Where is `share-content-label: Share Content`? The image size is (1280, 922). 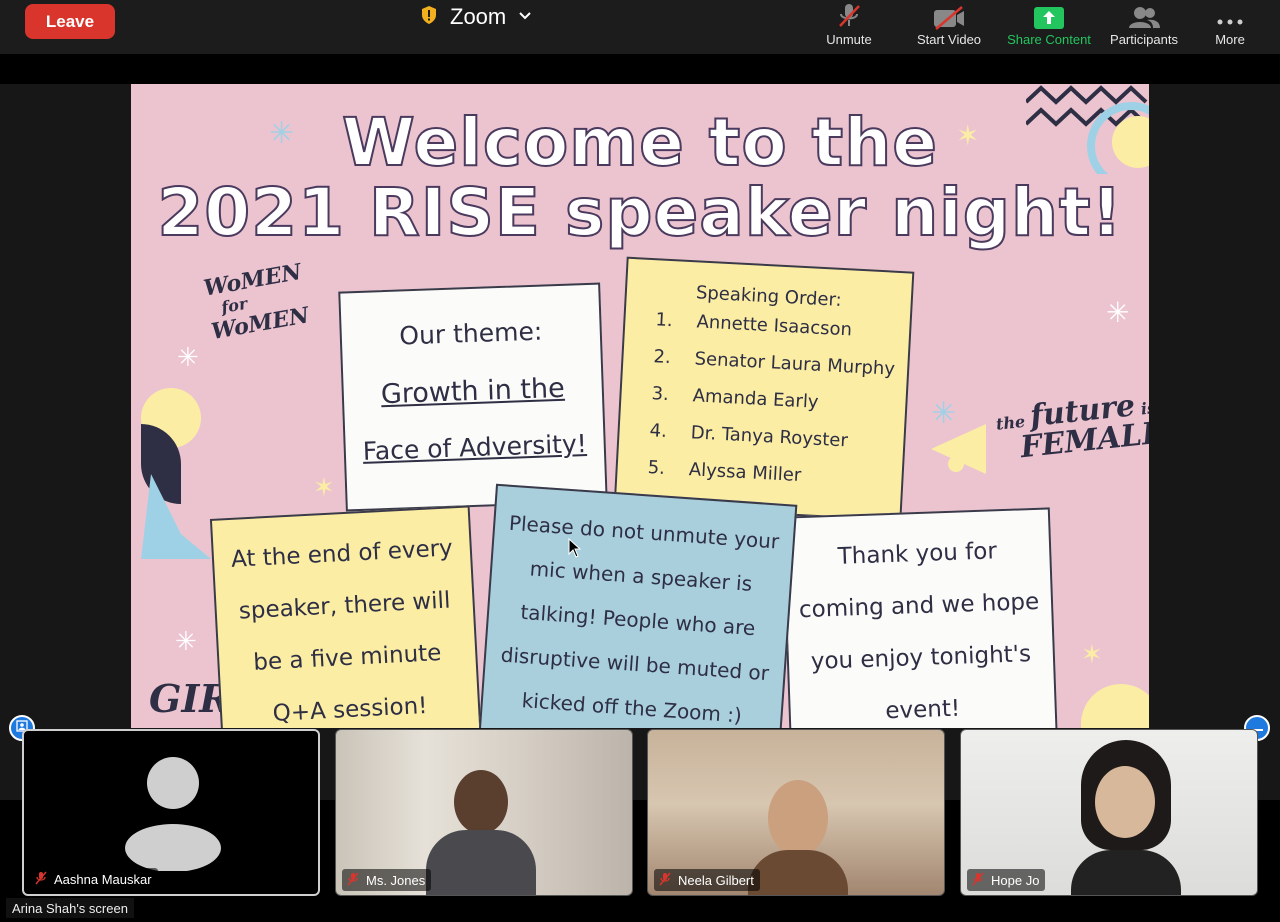
share-content-label: Share Content is located at coordinates (1049, 39).